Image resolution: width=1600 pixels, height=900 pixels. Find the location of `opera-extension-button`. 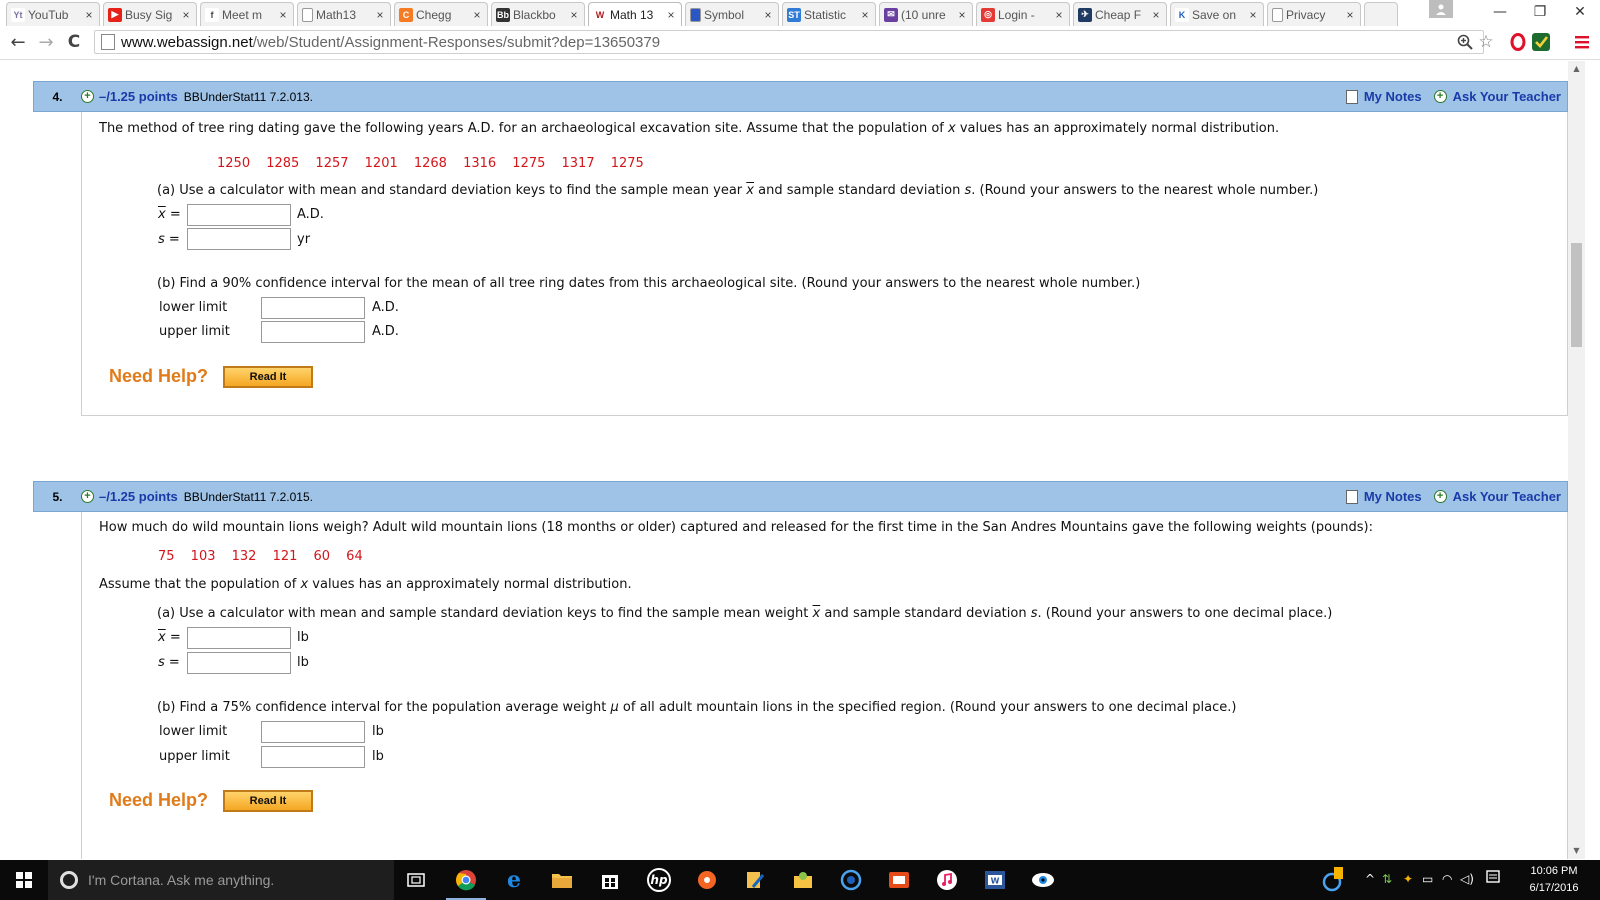

opera-extension-button is located at coordinates (1518, 42).